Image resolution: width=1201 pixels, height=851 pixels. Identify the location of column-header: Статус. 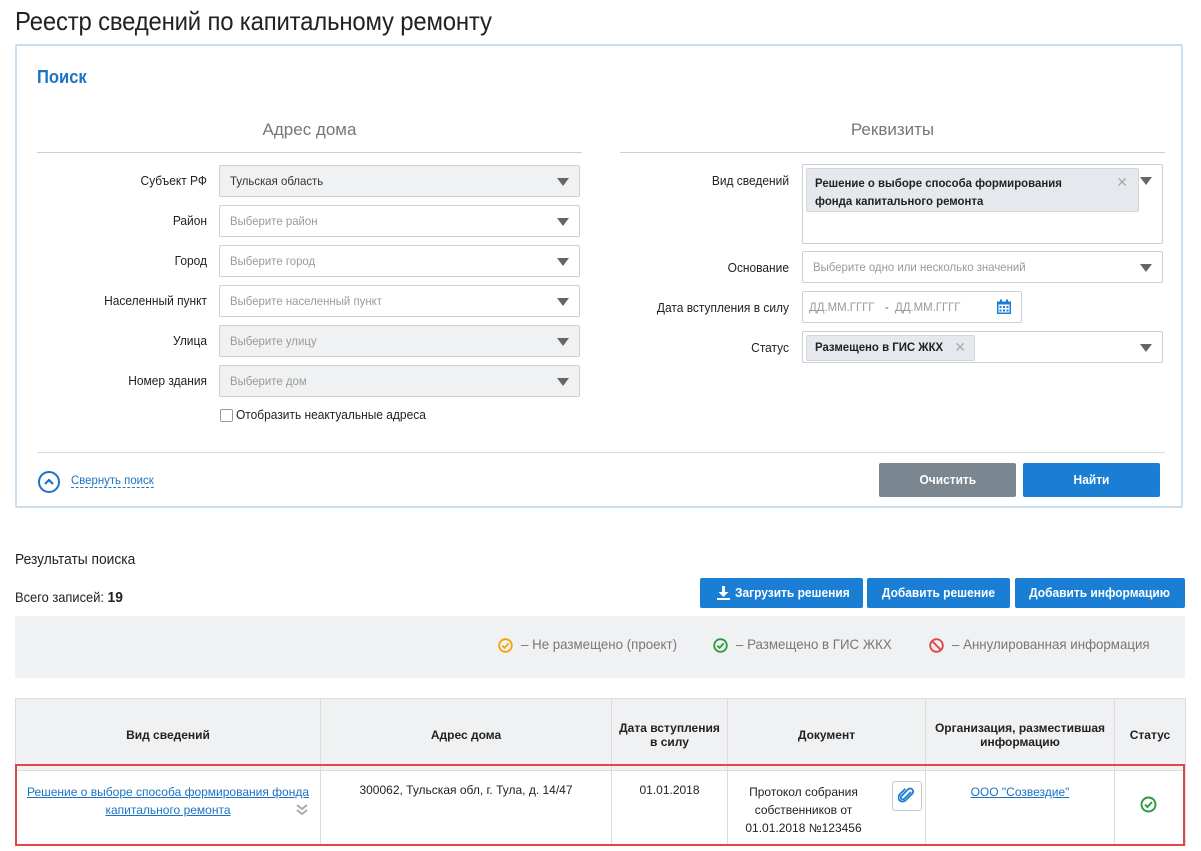
(1150, 734).